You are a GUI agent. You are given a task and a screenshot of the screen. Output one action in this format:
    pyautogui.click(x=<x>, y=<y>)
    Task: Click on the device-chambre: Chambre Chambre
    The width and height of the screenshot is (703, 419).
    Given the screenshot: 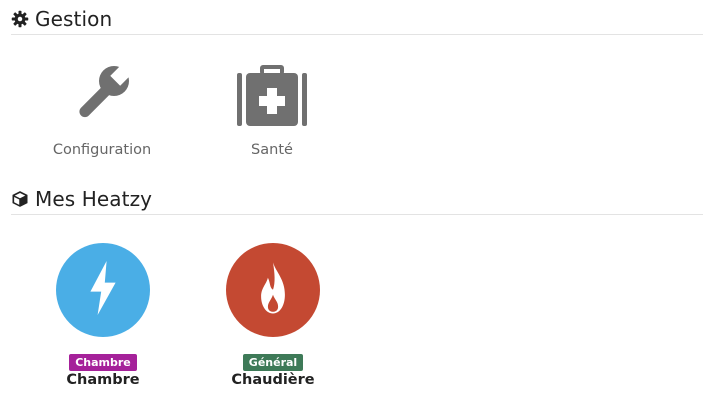 What is the action you would take?
    pyautogui.click(x=103, y=315)
    